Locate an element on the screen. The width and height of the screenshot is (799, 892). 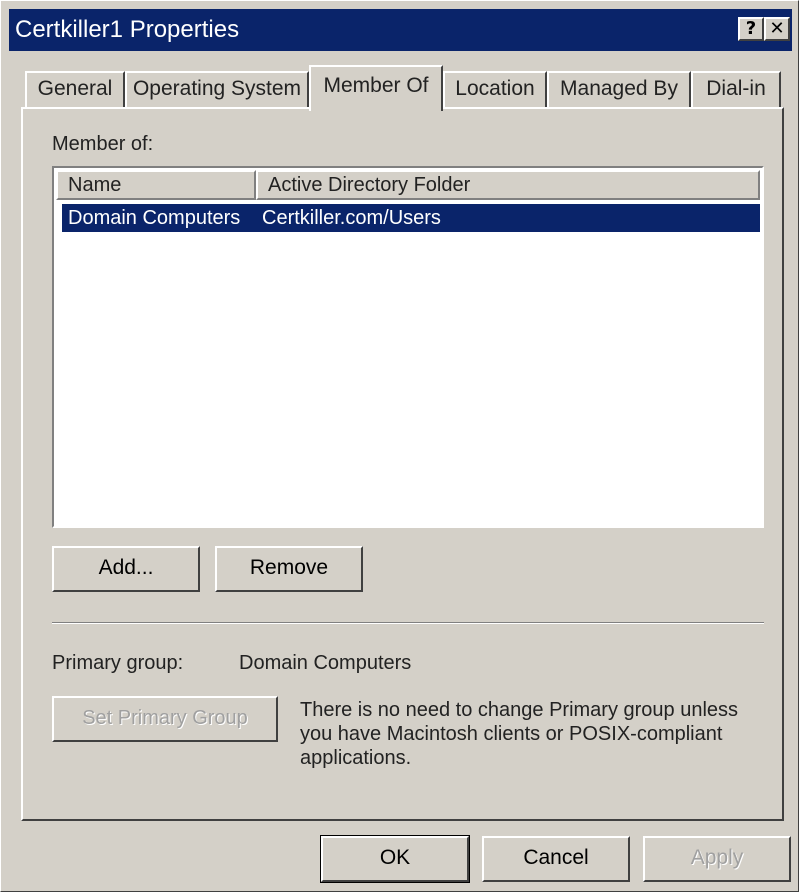
cancel-button: Cancel is located at coordinates (556, 859).